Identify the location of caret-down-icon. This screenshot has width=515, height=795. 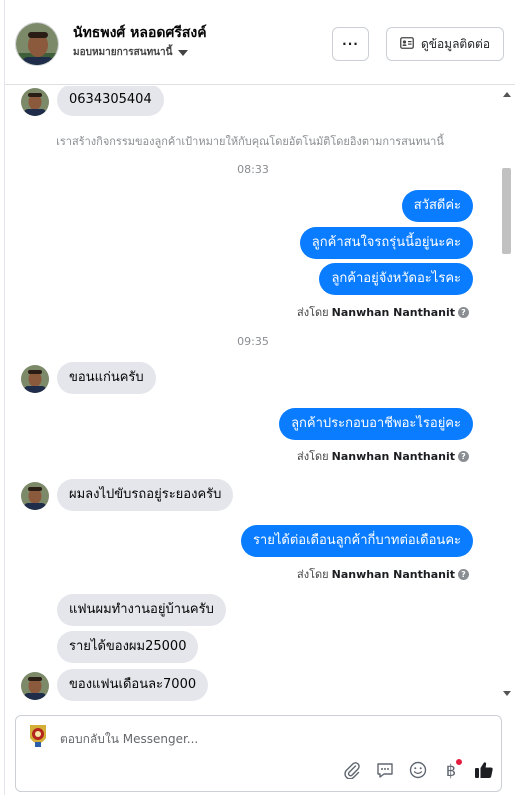
(183, 52).